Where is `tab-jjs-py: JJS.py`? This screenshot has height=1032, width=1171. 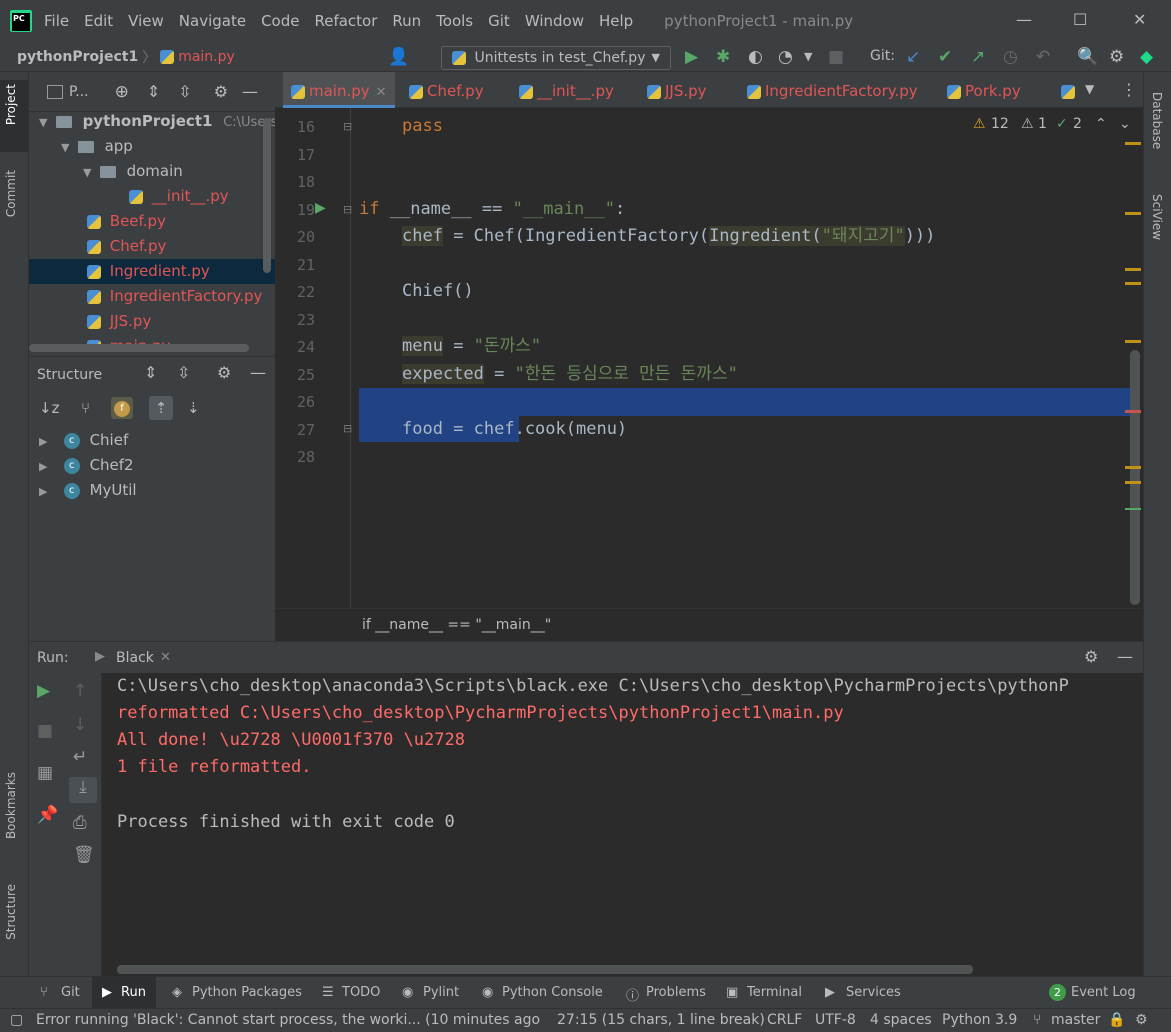 tab-jjs-py: JJS.py is located at coordinates (677, 90).